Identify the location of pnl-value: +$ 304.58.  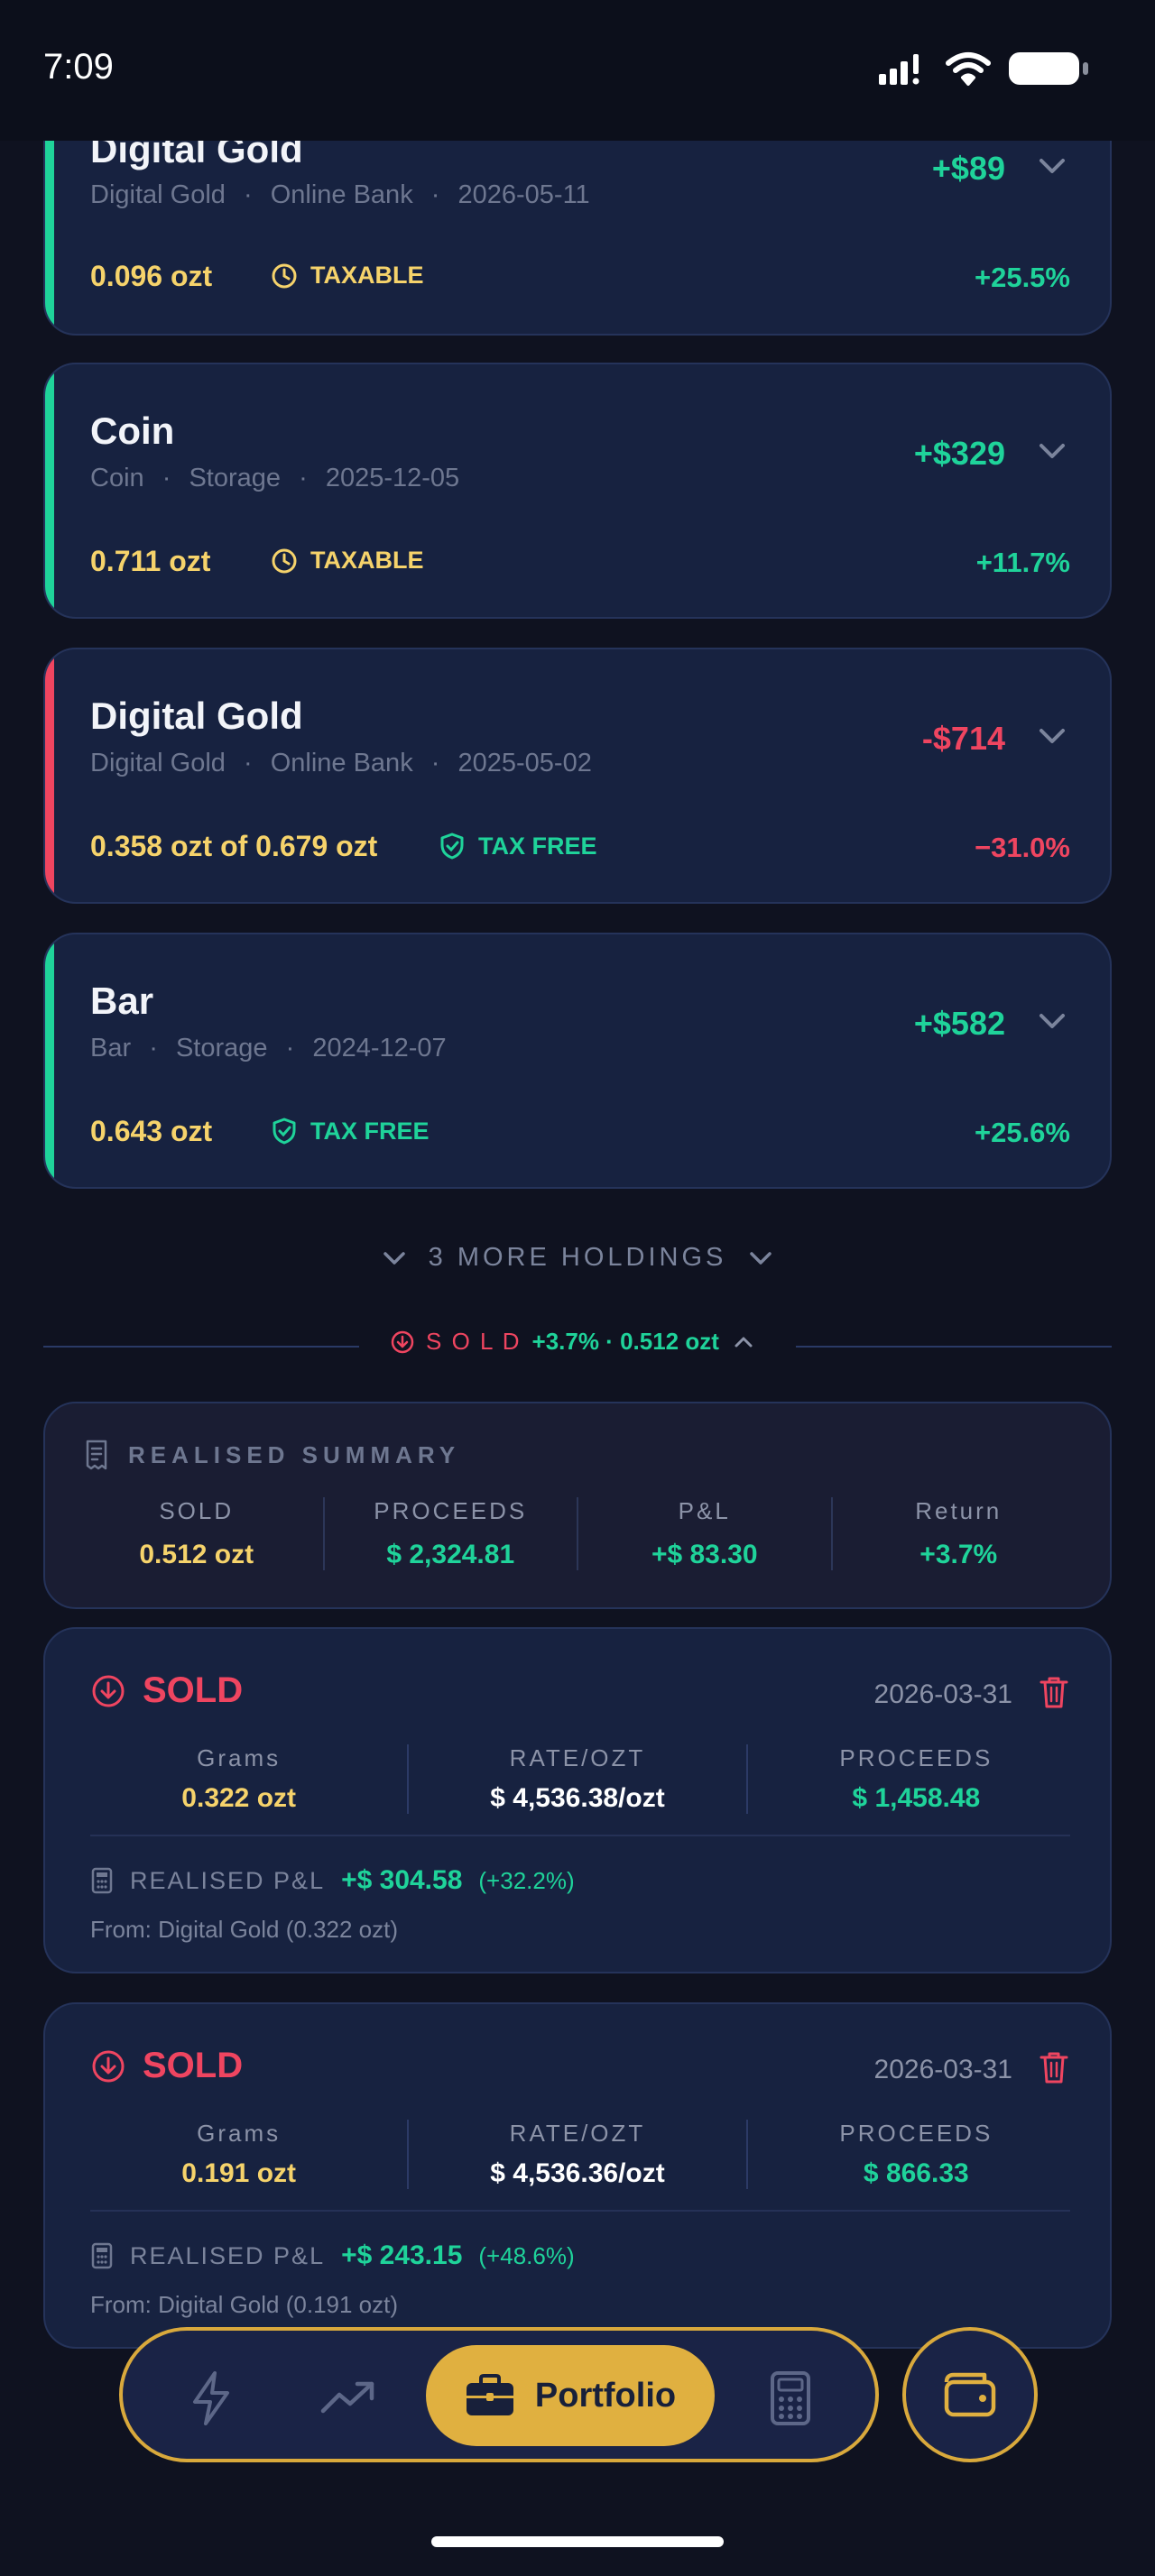
(402, 1880).